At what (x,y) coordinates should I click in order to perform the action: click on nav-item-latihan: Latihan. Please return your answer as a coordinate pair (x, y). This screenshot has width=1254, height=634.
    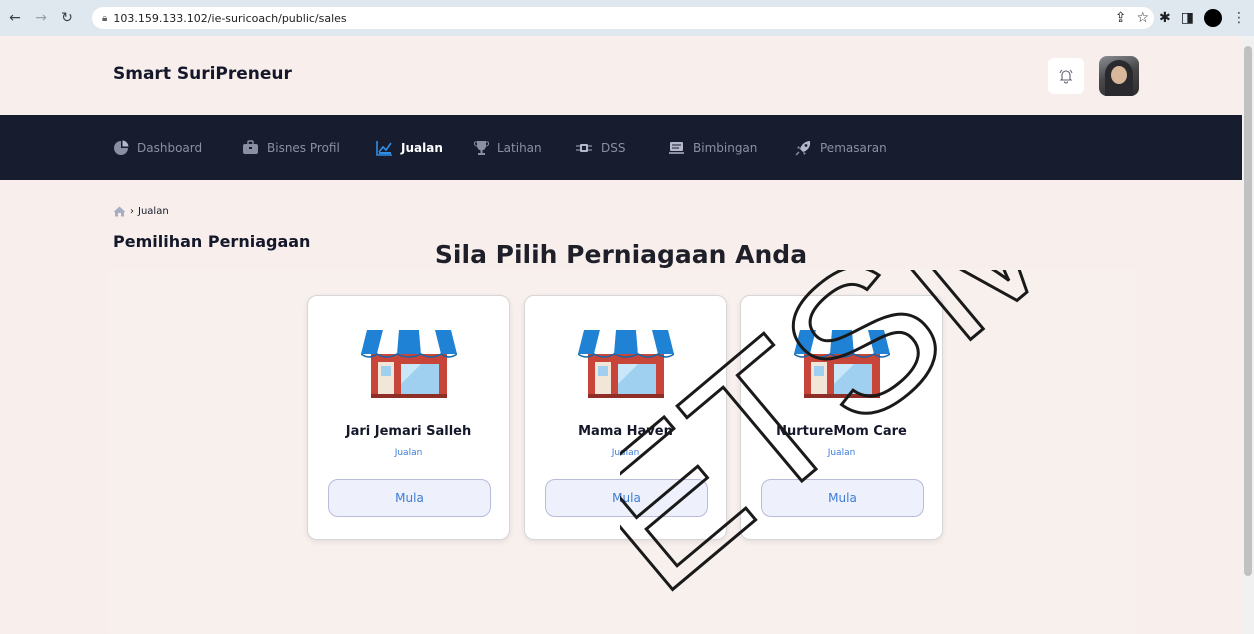
    Looking at the image, I should click on (508, 147).